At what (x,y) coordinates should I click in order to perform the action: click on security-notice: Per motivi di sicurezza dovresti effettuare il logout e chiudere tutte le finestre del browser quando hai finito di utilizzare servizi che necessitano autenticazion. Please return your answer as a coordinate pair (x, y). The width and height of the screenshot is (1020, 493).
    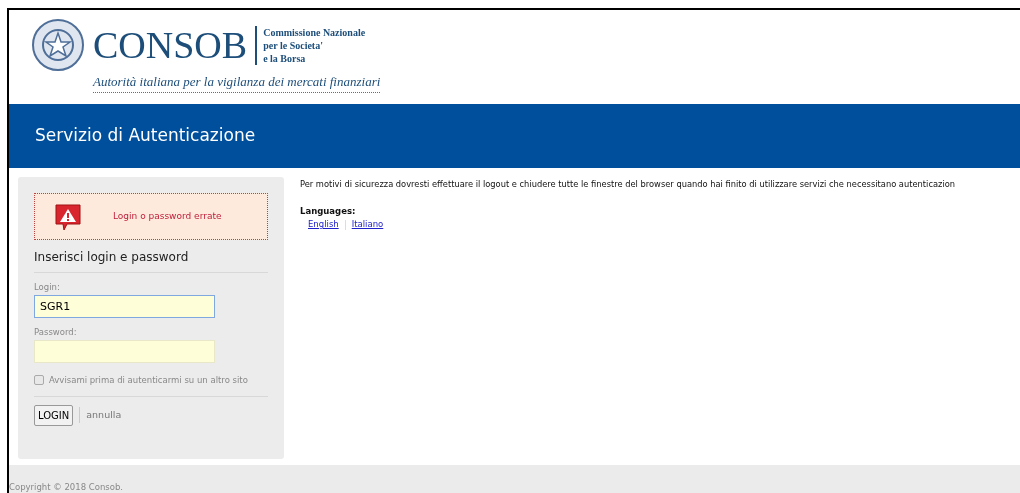
    Looking at the image, I should click on (628, 184).